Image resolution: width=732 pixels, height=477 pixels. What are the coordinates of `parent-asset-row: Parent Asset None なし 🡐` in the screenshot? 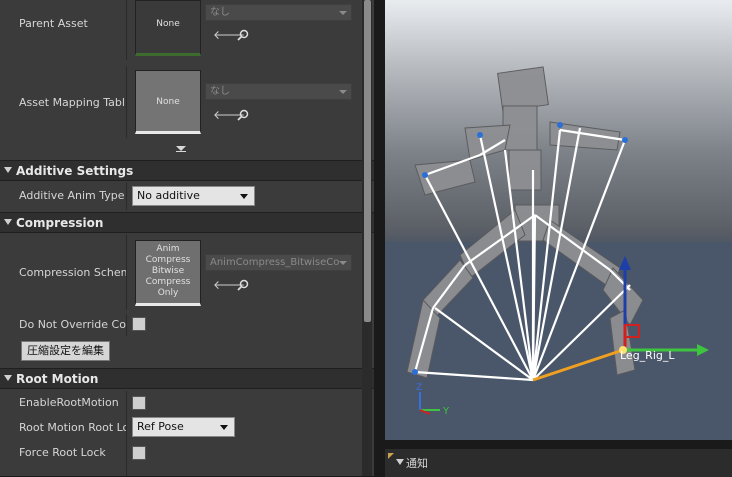 It's located at (181, 30).